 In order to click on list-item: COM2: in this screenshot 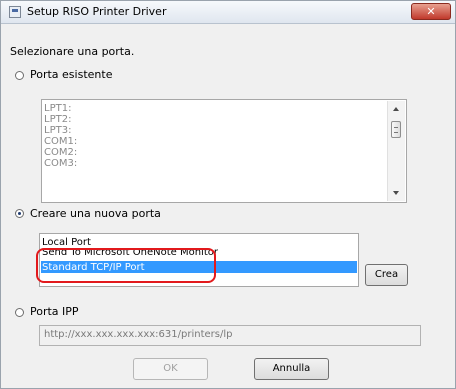, I will do `click(60, 152)`.